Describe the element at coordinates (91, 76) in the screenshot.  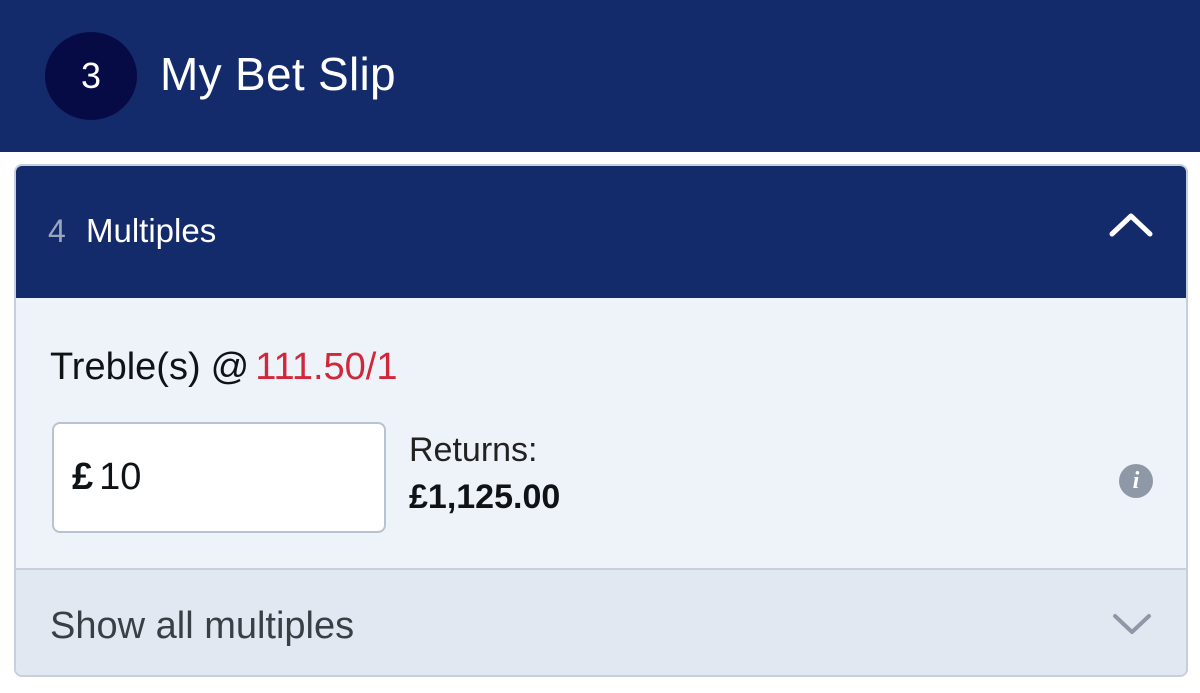
I see `bet-count-badge: 3` at that location.